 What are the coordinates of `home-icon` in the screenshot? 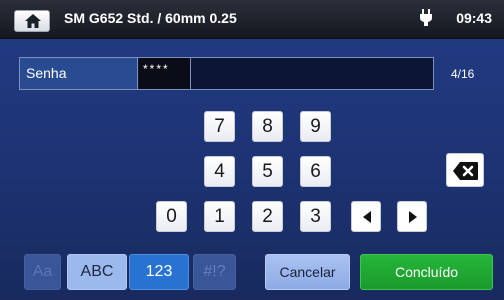 It's located at (33, 21).